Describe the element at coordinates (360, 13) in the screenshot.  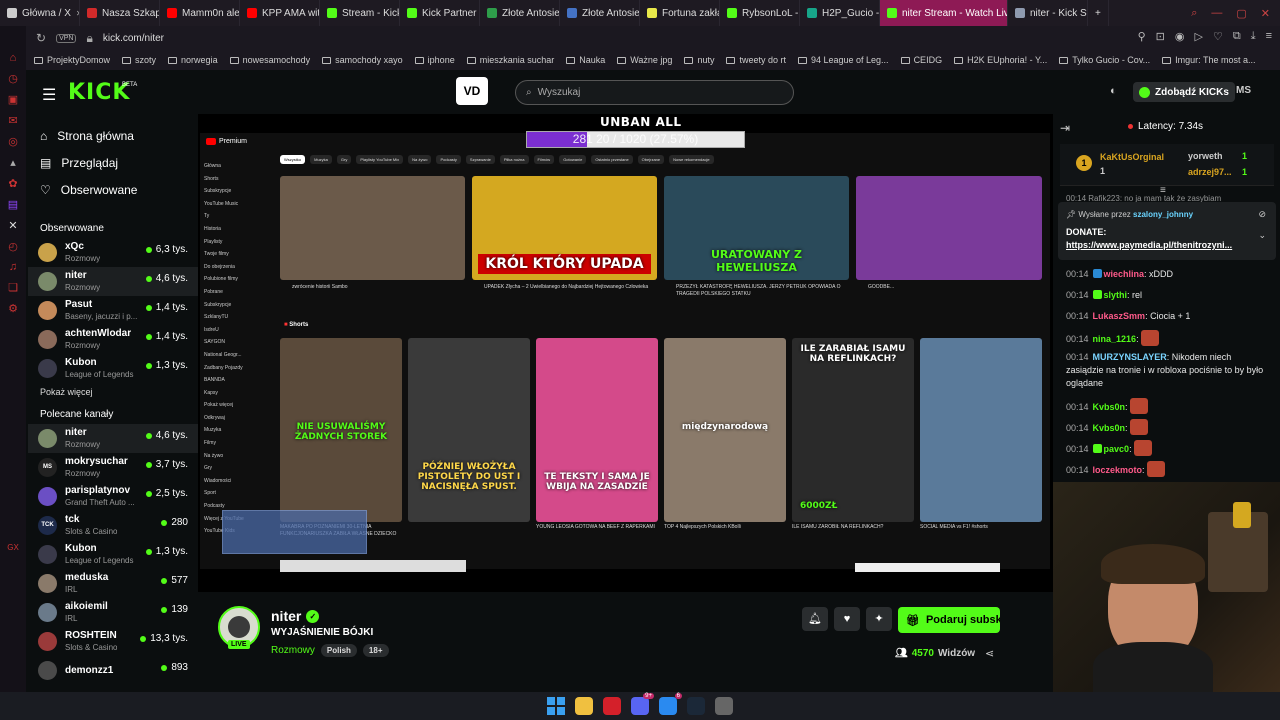
I see `browser-tab: Stream - Kick✕` at that location.